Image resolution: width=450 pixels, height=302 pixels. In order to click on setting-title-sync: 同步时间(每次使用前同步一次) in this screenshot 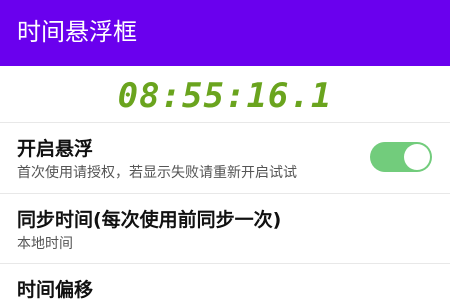, I will do `click(149, 220)`.